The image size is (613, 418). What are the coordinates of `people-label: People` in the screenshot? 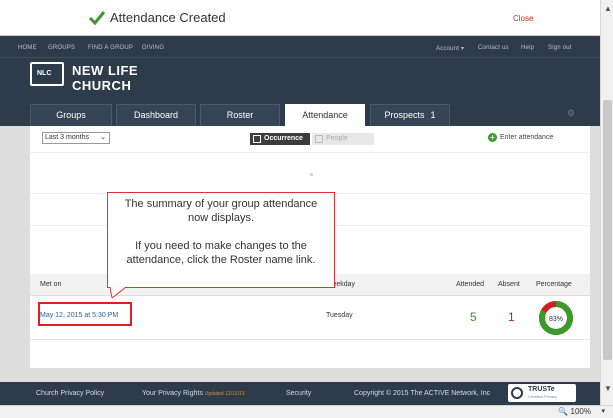 It's located at (337, 138).